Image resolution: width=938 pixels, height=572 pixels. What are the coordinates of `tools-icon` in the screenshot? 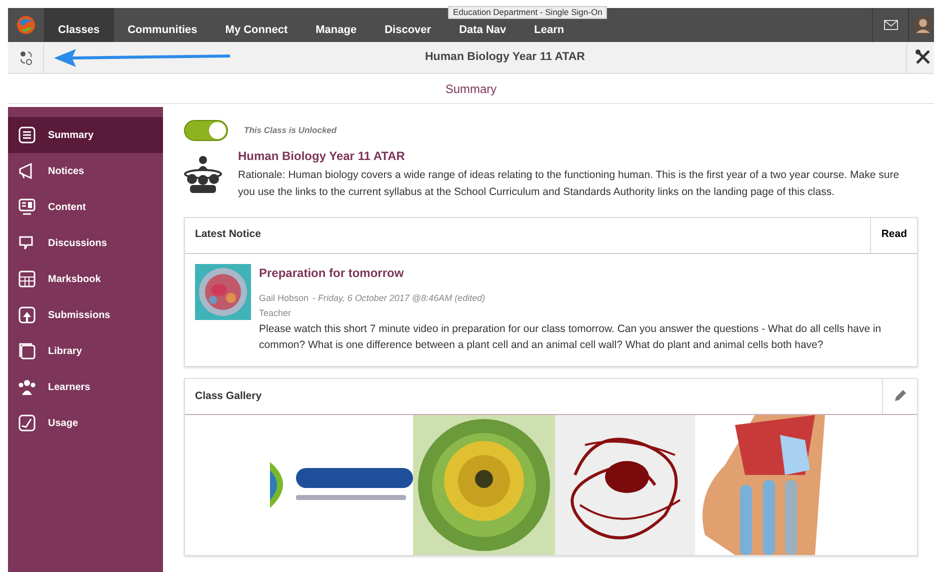 It's located at (923, 57).